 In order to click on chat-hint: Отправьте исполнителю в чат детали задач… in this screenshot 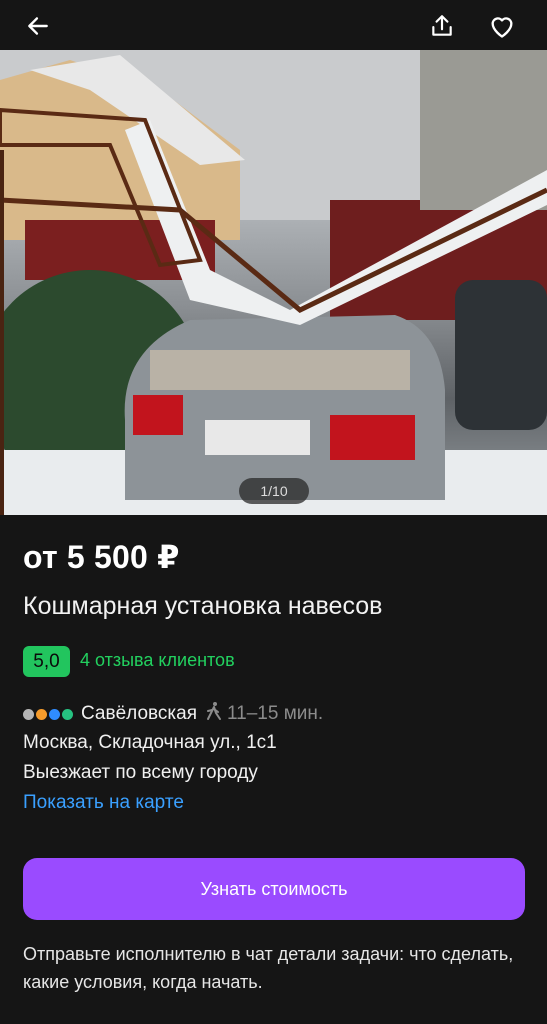, I will do `click(268, 968)`.